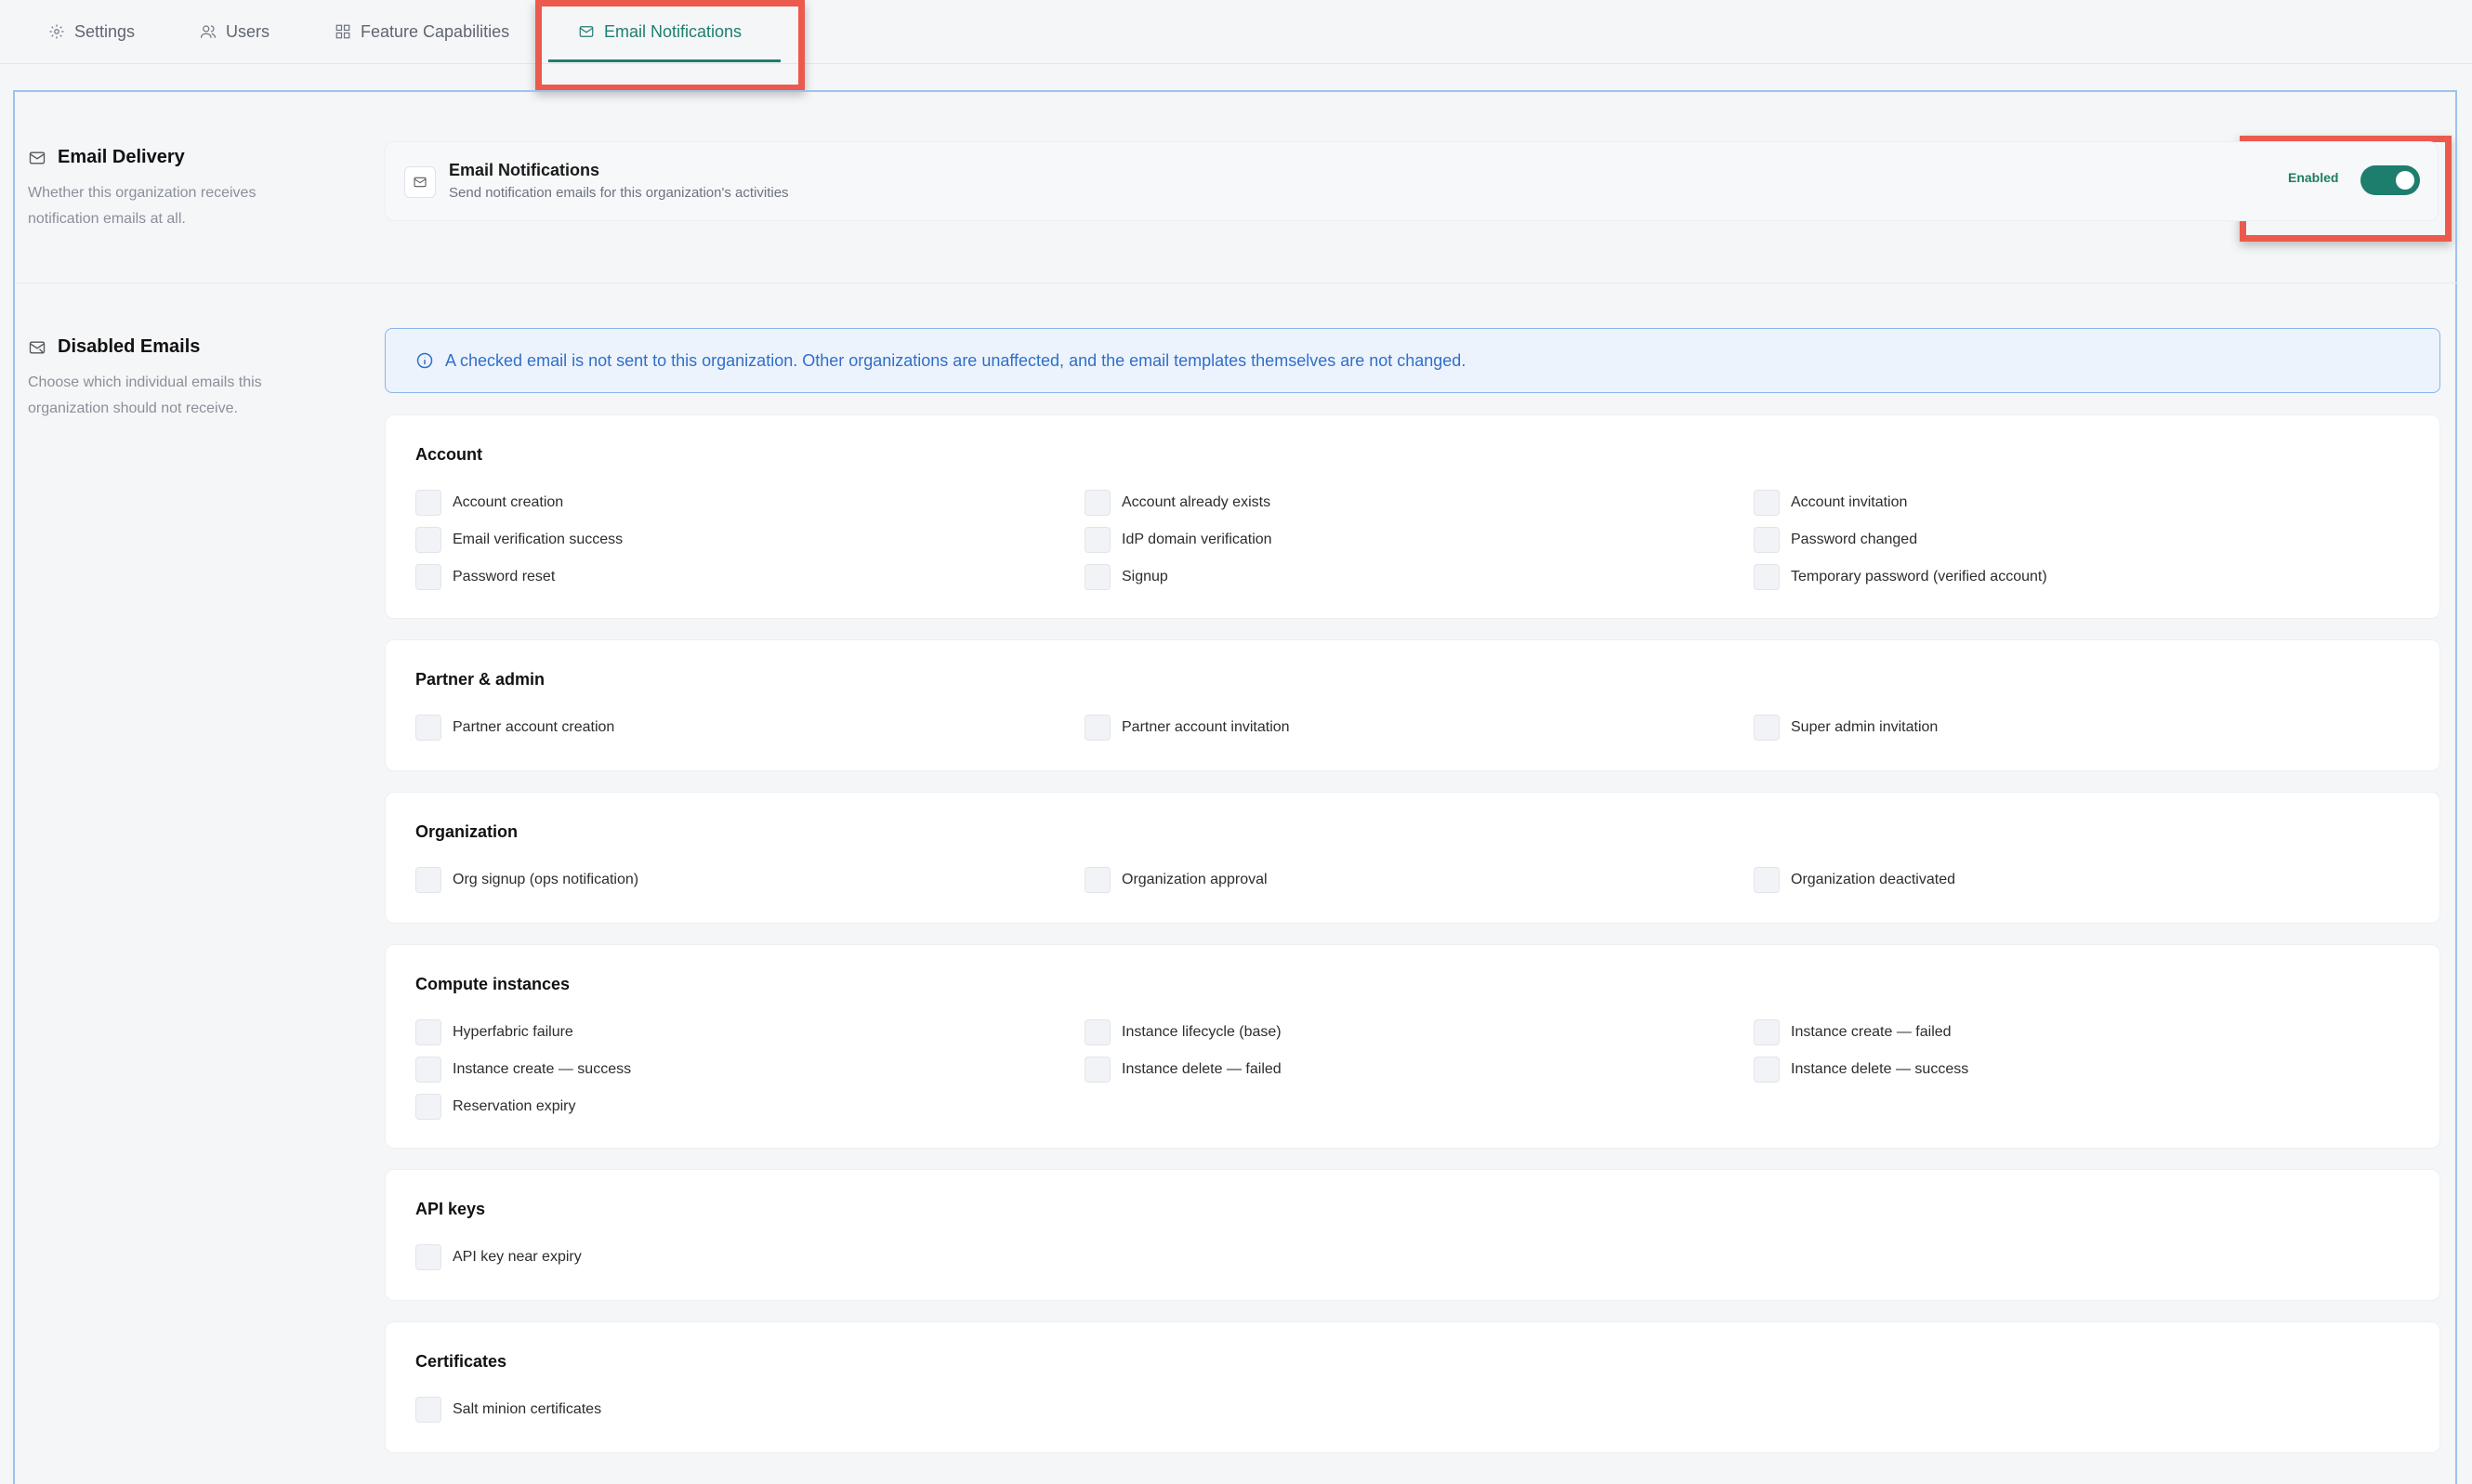  I want to click on disabled-emails-heading: Disabled Emails, so click(114, 347).